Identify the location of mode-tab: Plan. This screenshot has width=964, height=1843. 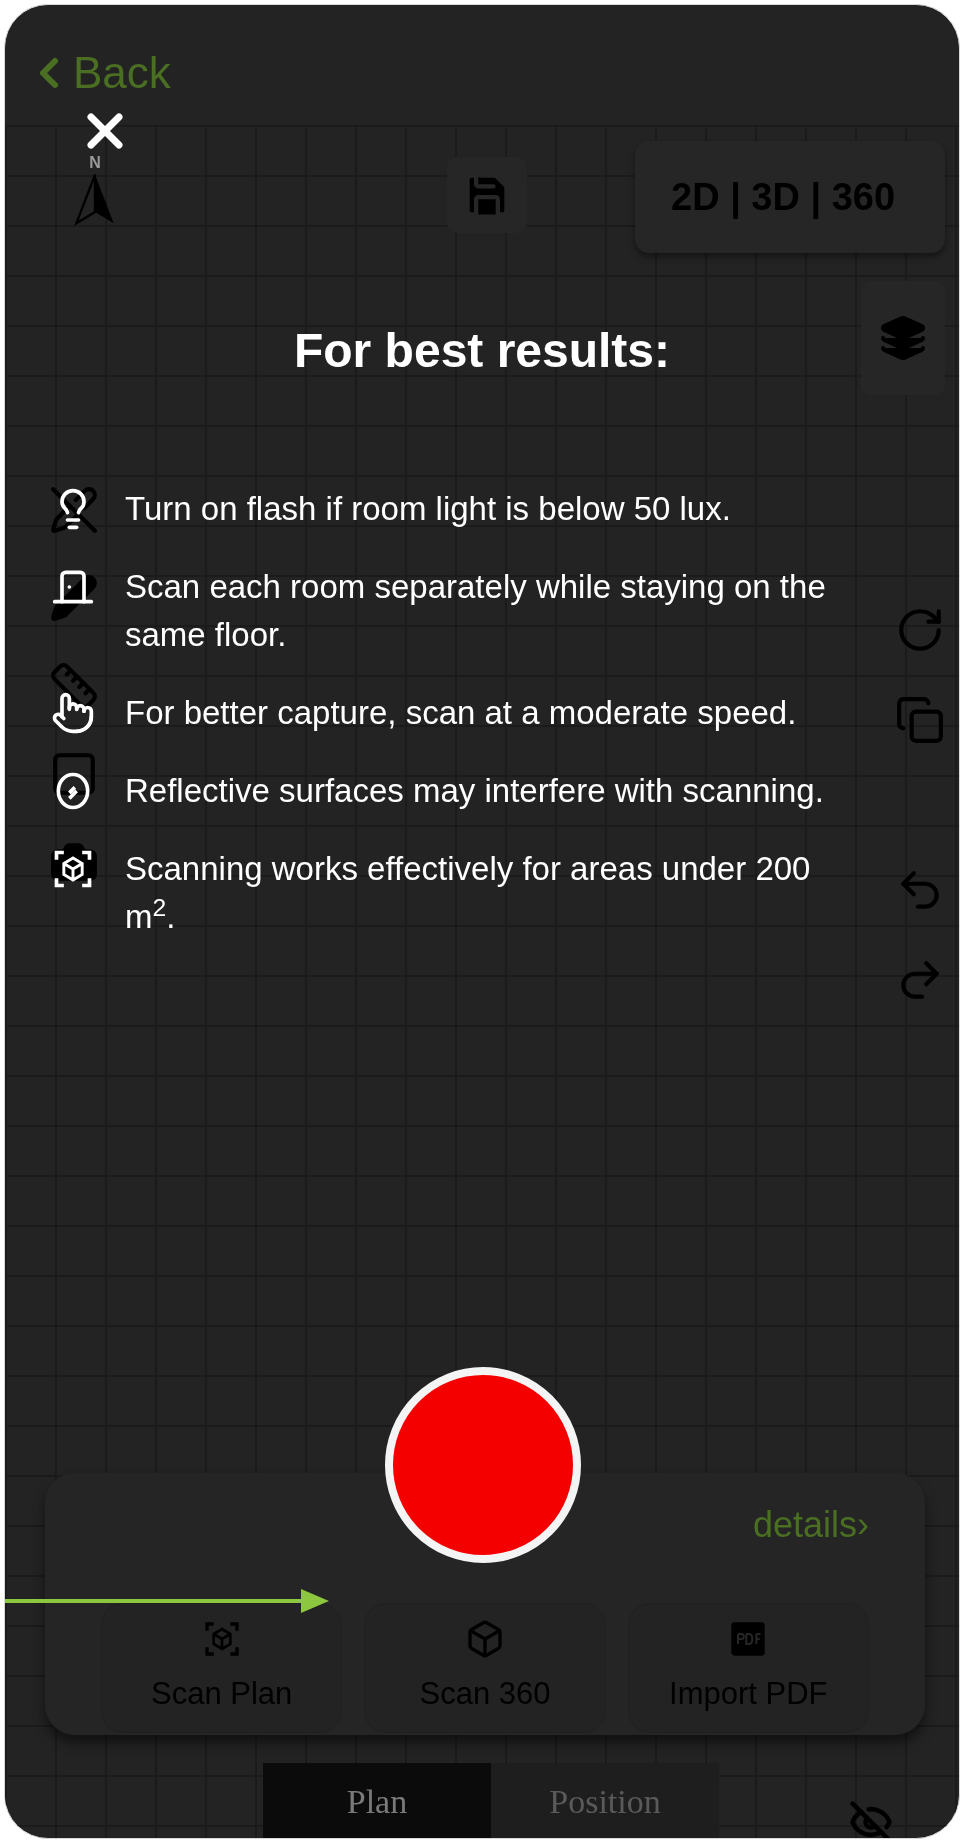
(377, 1800).